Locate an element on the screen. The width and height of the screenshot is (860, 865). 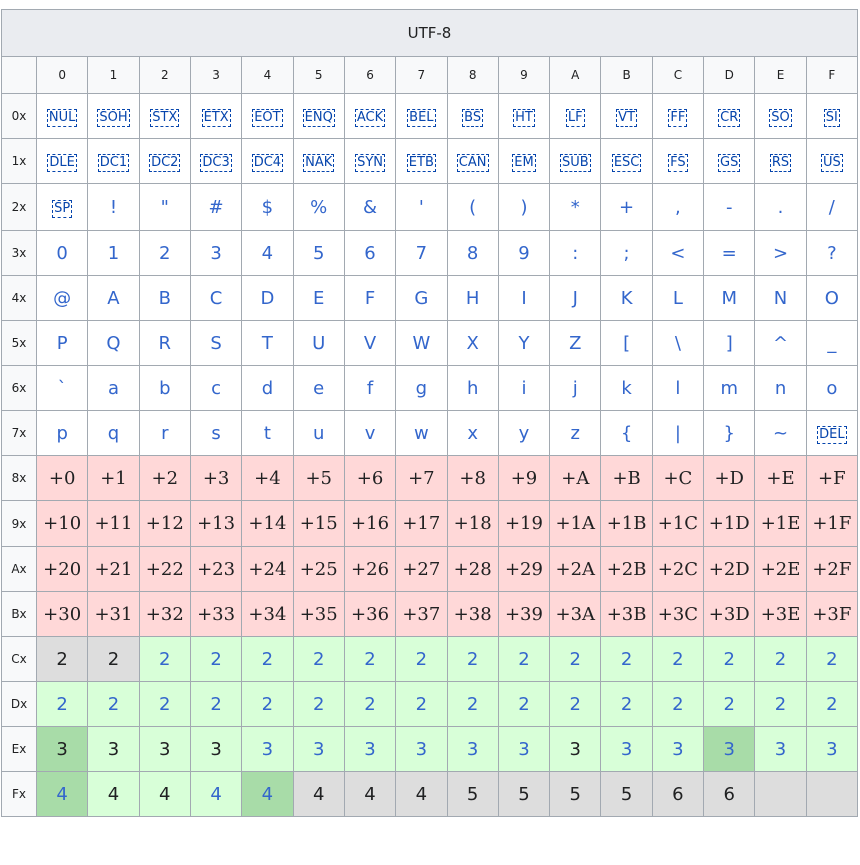
code-cell: m is located at coordinates (729, 388).